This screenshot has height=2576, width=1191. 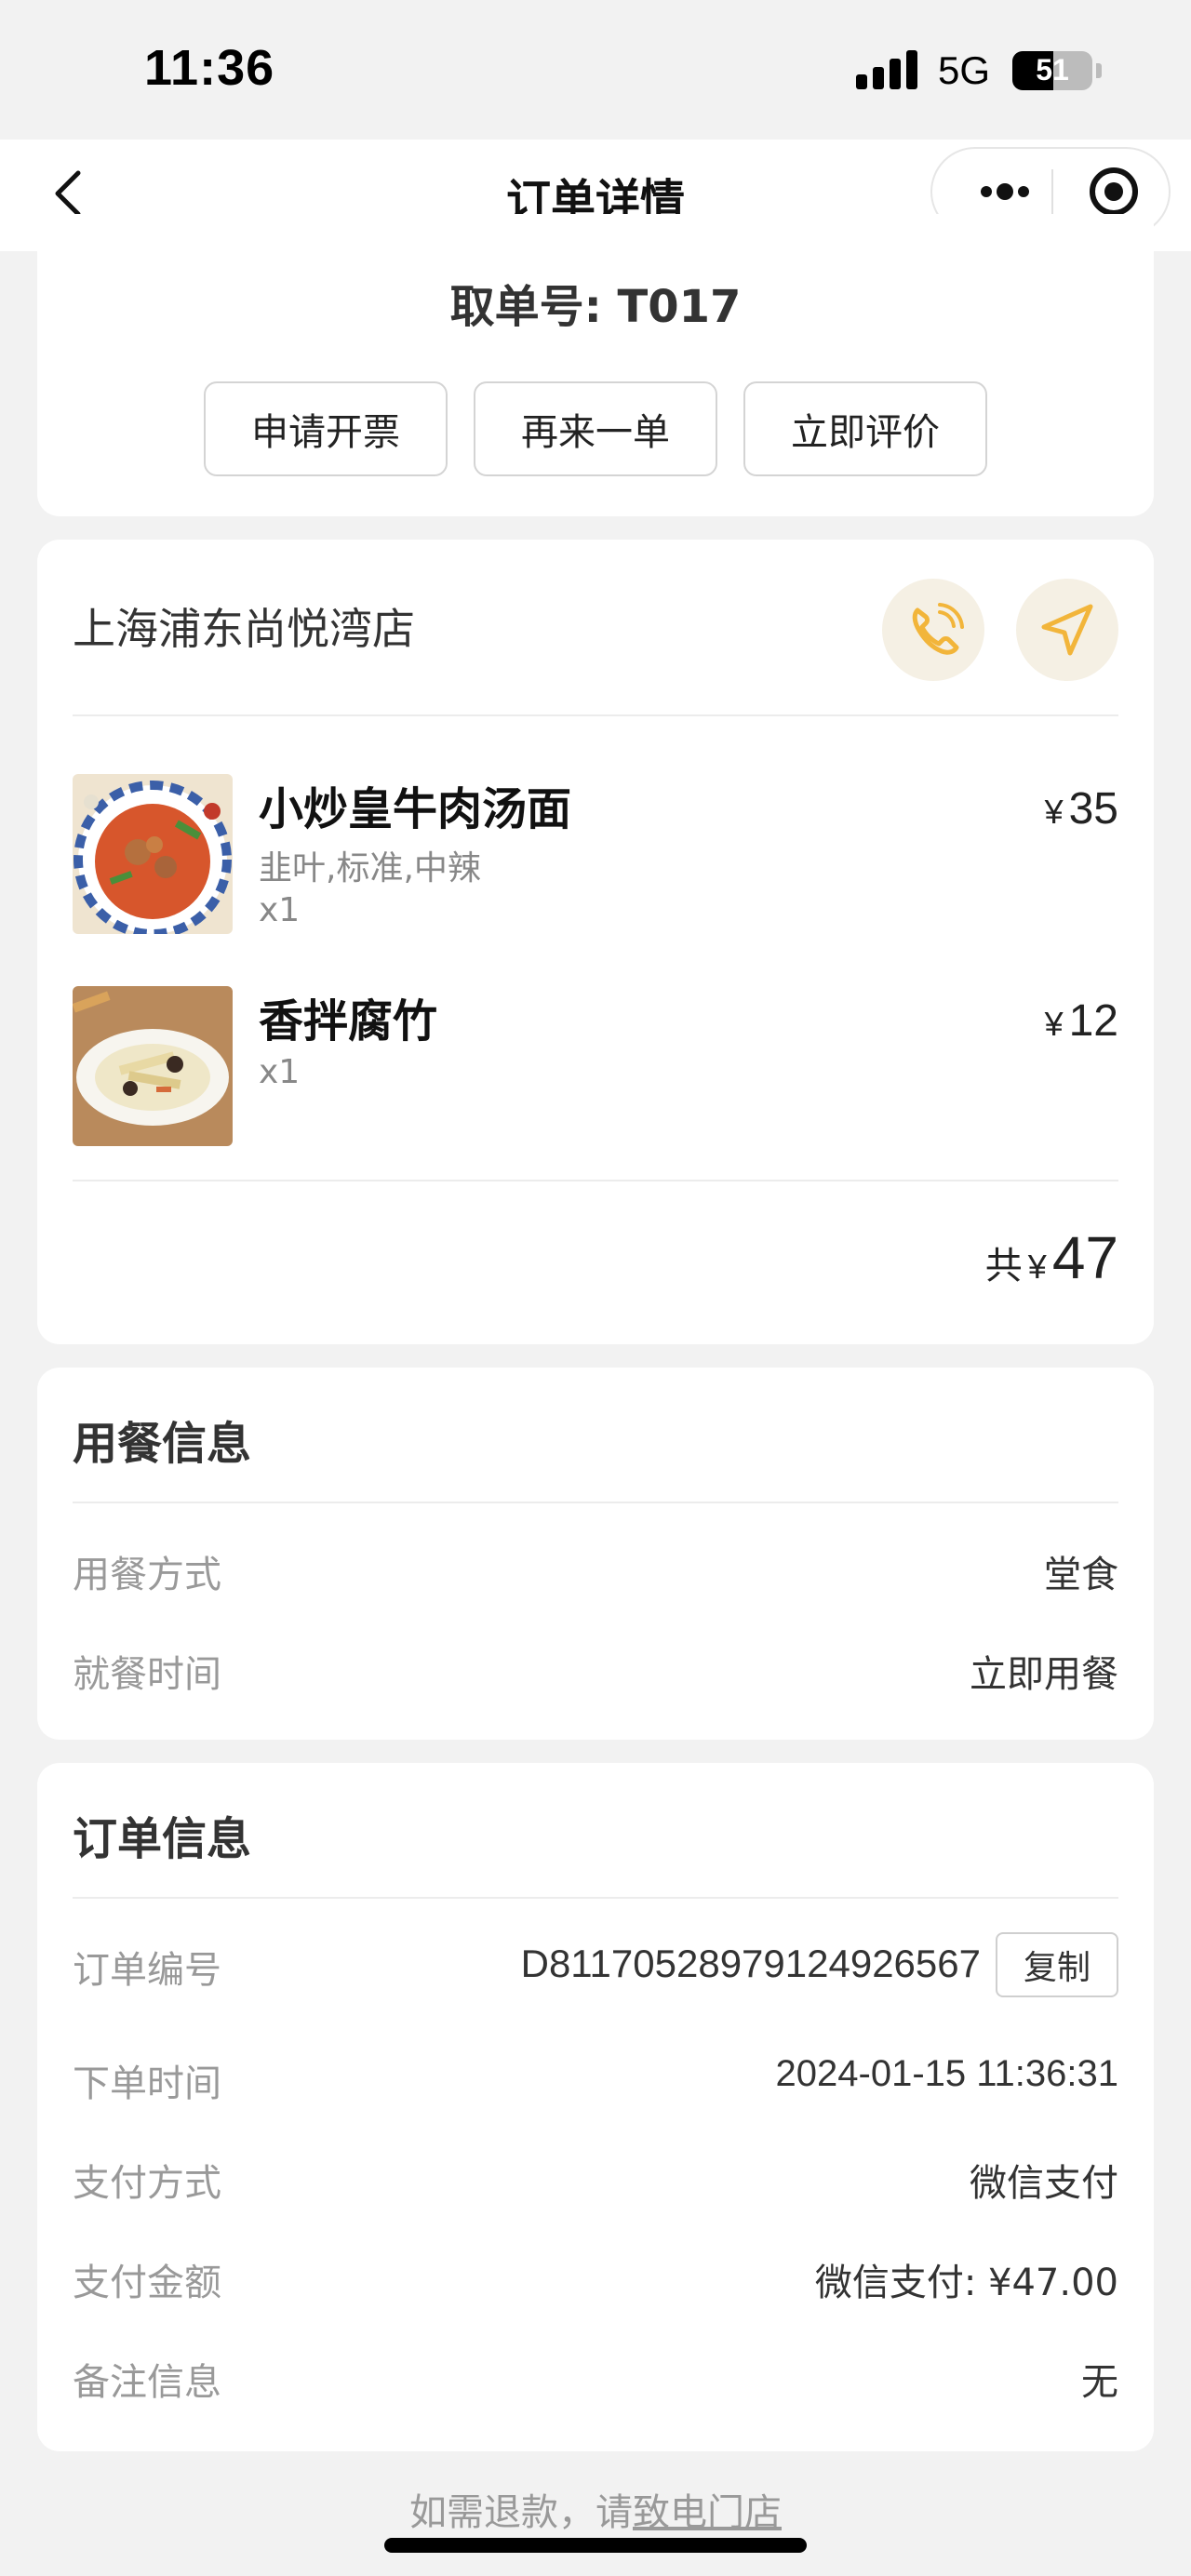 What do you see at coordinates (326, 428) in the screenshot?
I see `invoice-button: 申请开票` at bounding box center [326, 428].